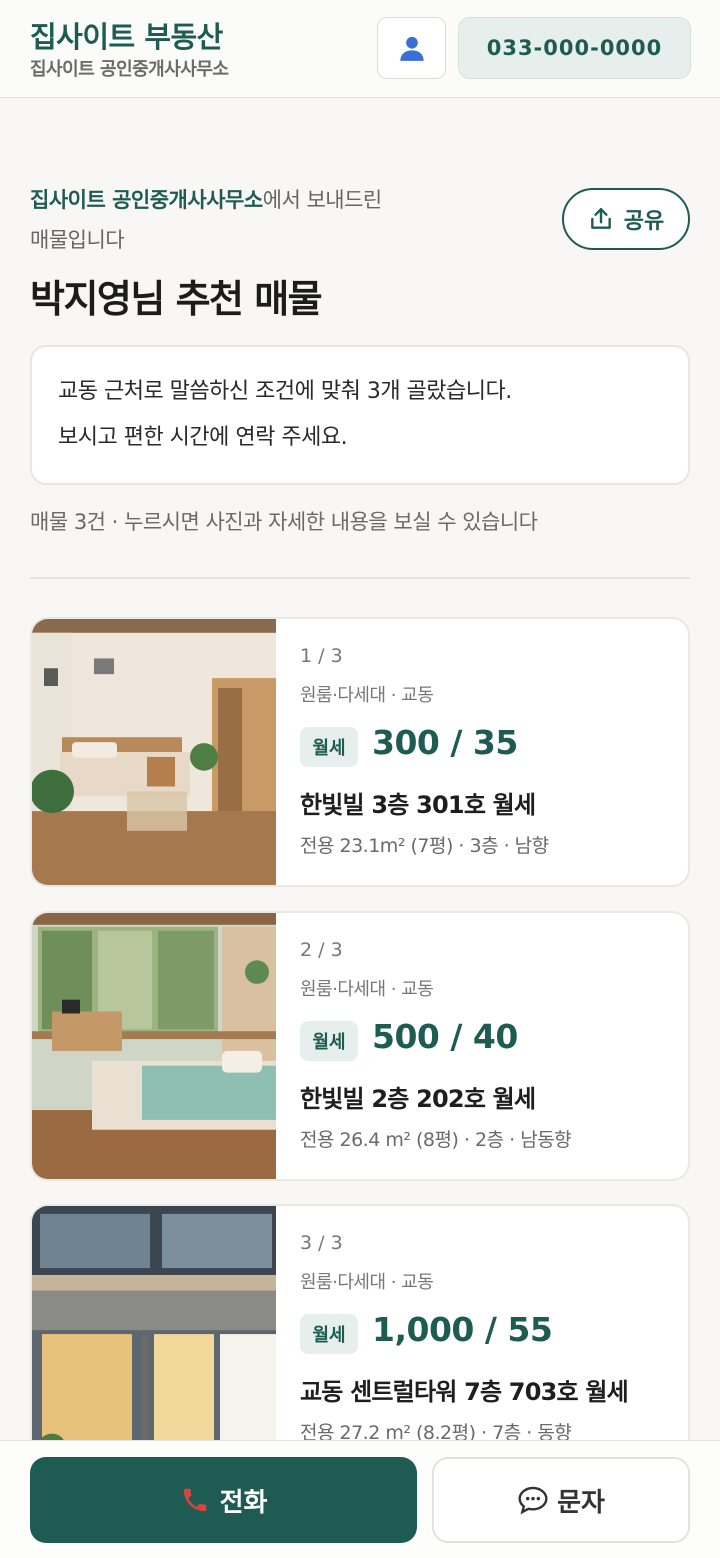  What do you see at coordinates (154, 1046) in the screenshot?
I see `bright-studio-photo` at bounding box center [154, 1046].